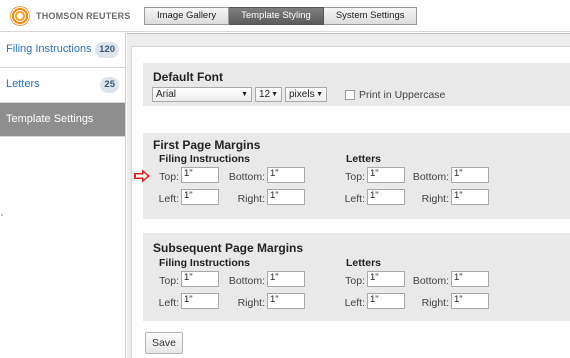  What do you see at coordinates (302, 94) in the screenshot?
I see `select-value: pixels` at bounding box center [302, 94].